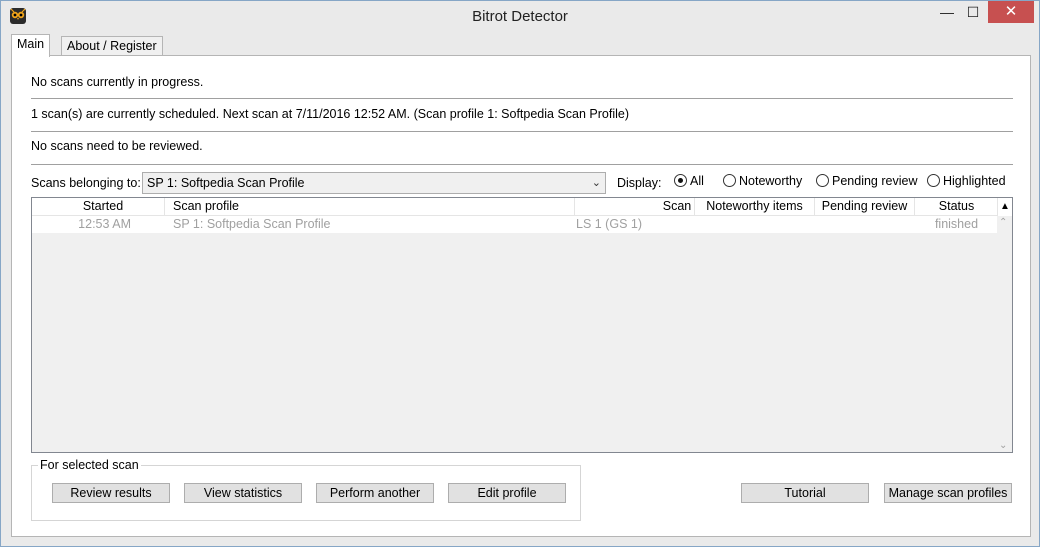 This screenshot has width=1040, height=547. I want to click on manage-scan-profiles-button: Manage scan profiles, so click(948, 493).